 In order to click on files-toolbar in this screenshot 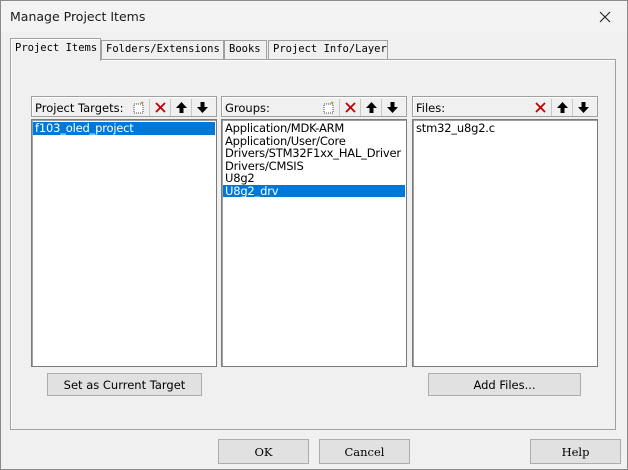, I will do `click(561, 107)`.